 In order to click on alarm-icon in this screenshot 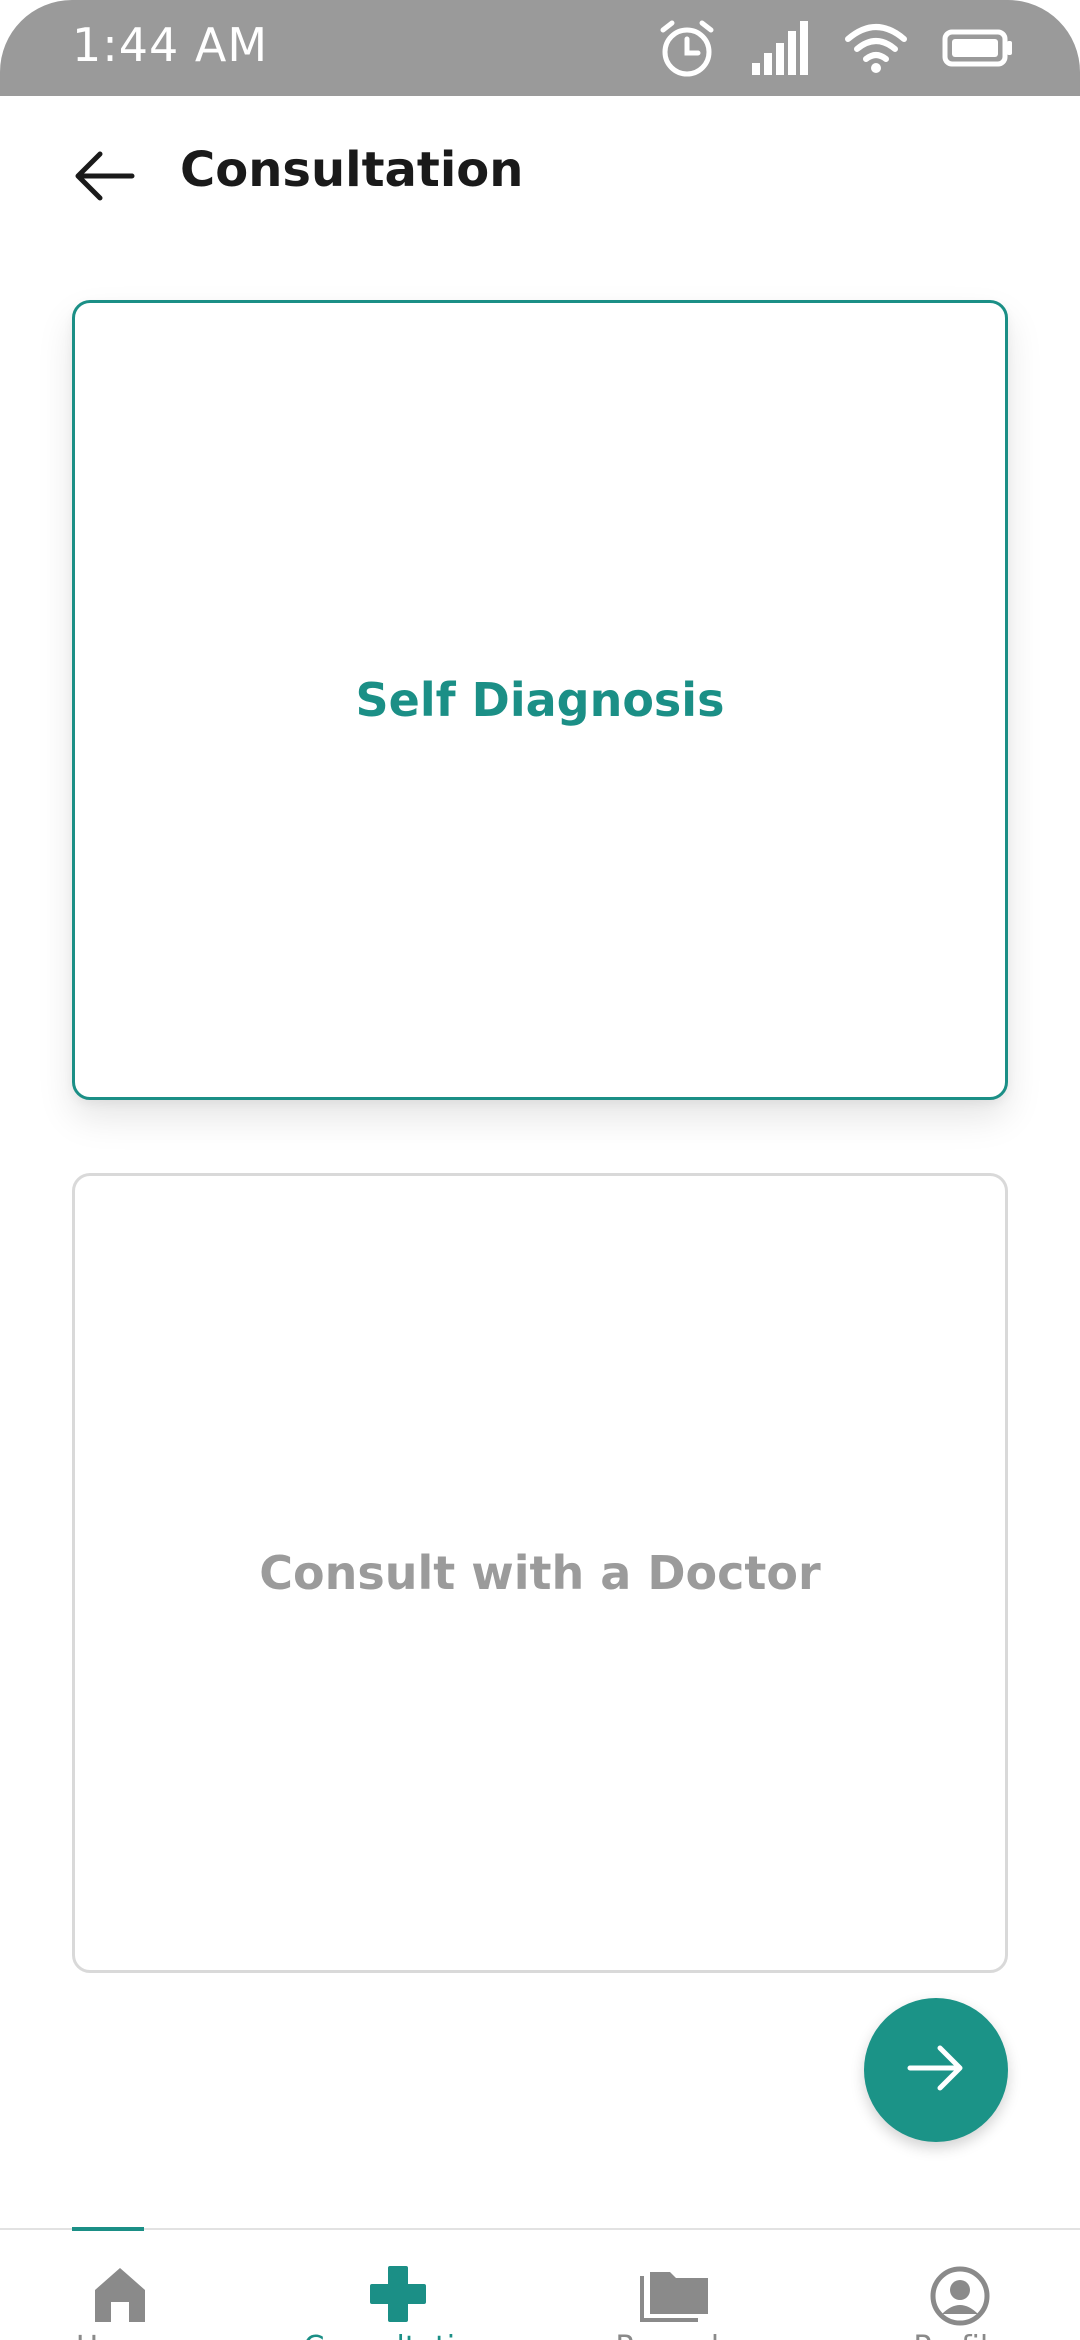, I will do `click(687, 48)`.